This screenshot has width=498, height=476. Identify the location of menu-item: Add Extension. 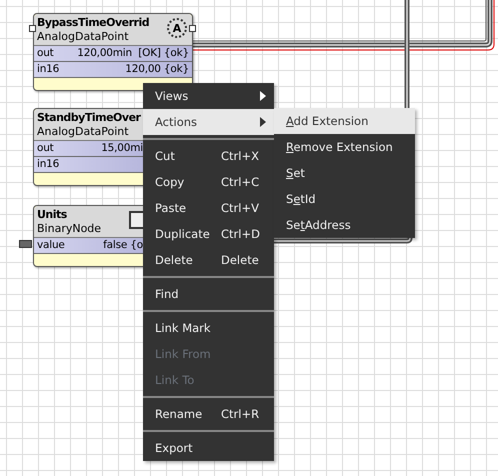
(344, 121).